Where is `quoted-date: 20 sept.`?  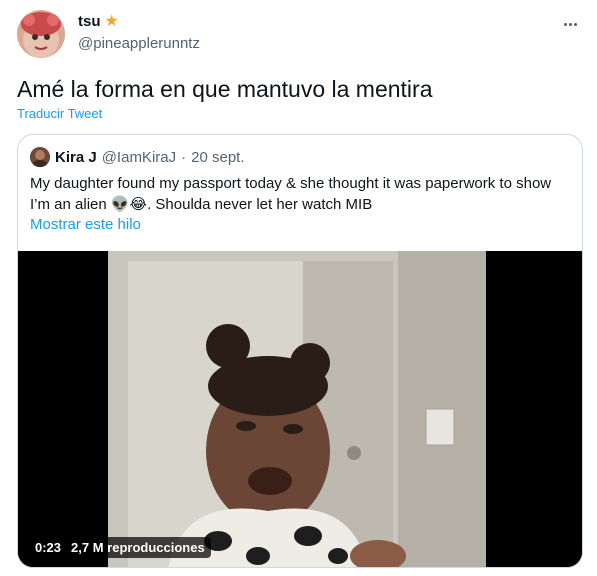 quoted-date: 20 sept. is located at coordinates (218, 157).